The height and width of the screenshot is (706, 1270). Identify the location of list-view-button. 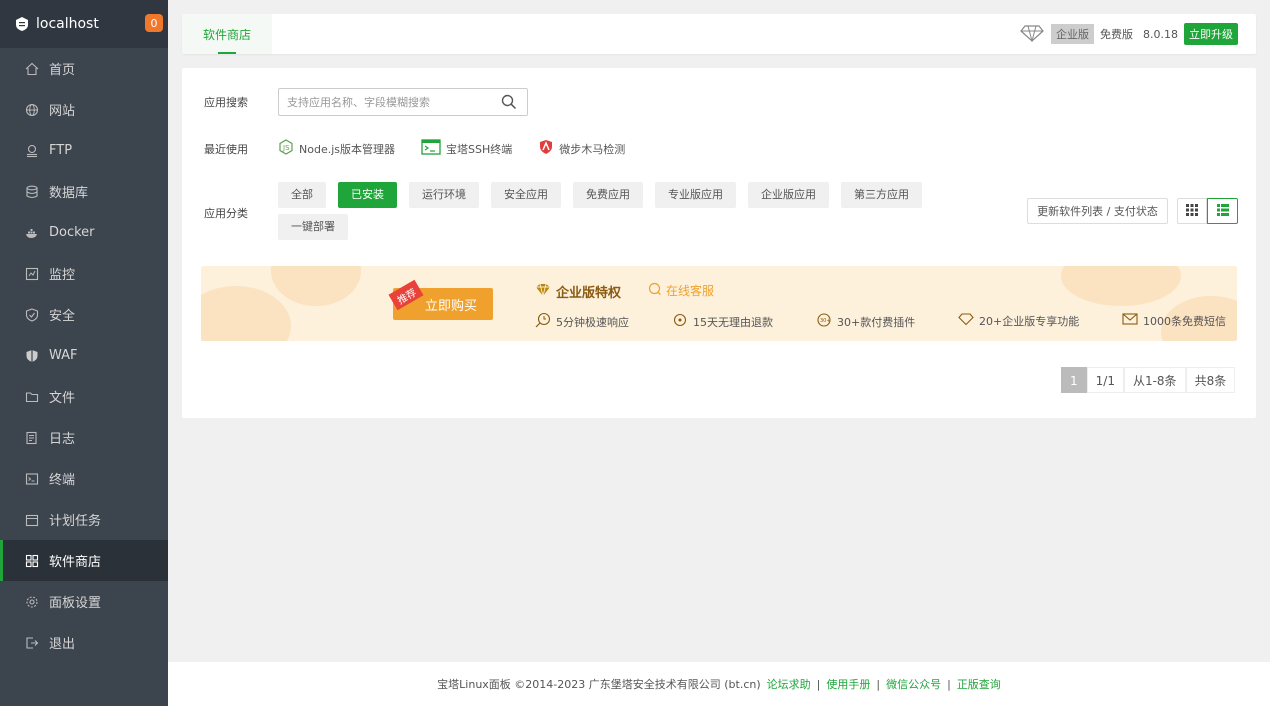
(1222, 211).